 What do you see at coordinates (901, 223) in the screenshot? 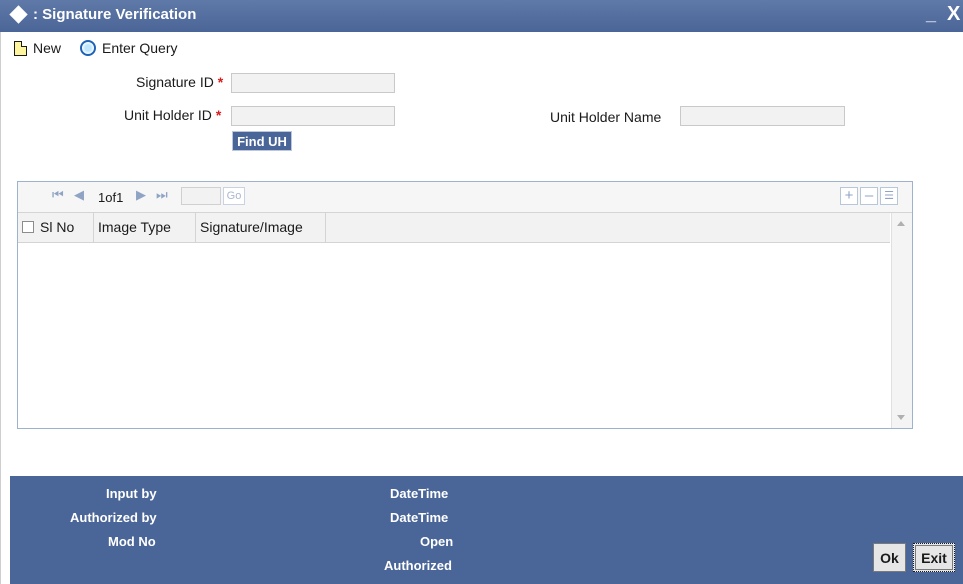
I see `scroll-up-icon` at bounding box center [901, 223].